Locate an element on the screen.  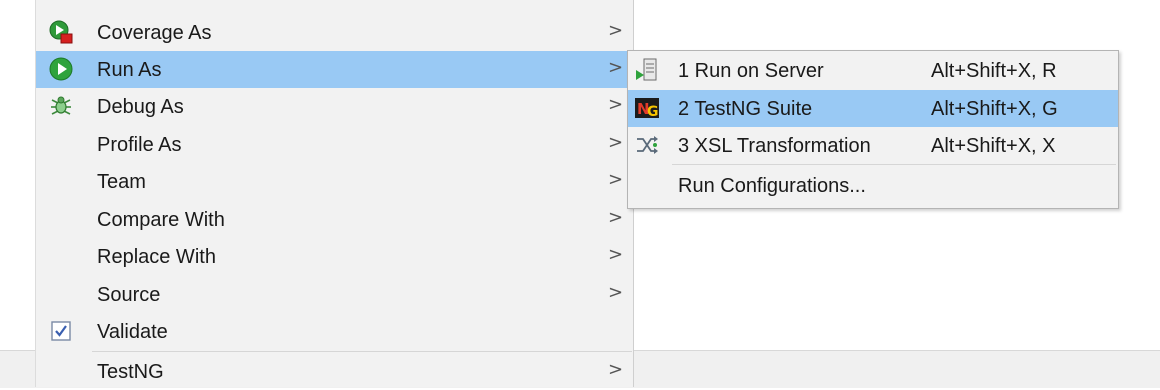
submenu-item-run-on-server: 1 Run on Server Alt+Shift+X, R is located at coordinates (873, 70).